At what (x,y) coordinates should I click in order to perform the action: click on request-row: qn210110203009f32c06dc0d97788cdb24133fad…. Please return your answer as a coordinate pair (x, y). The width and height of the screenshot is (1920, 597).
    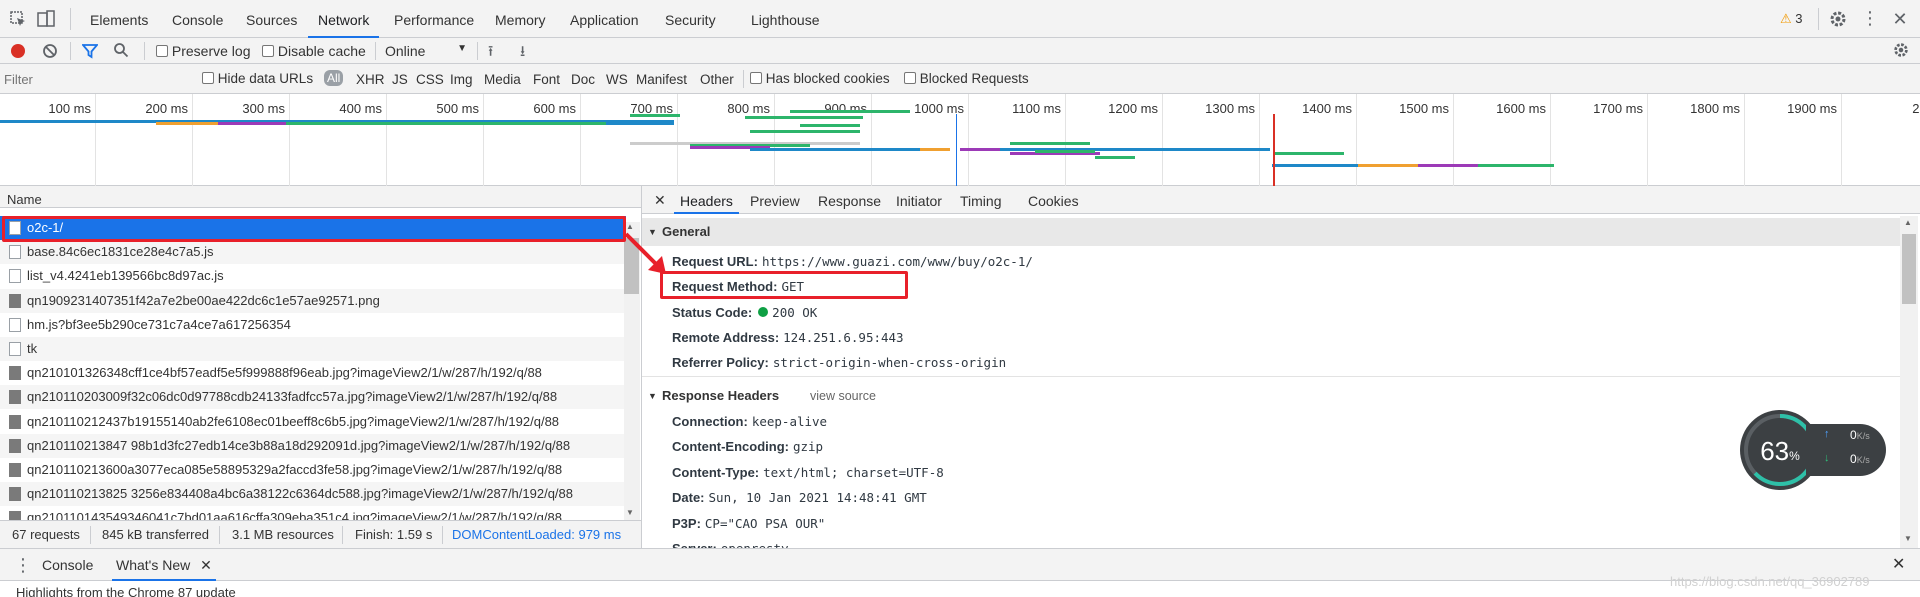
    Looking at the image, I should click on (313, 397).